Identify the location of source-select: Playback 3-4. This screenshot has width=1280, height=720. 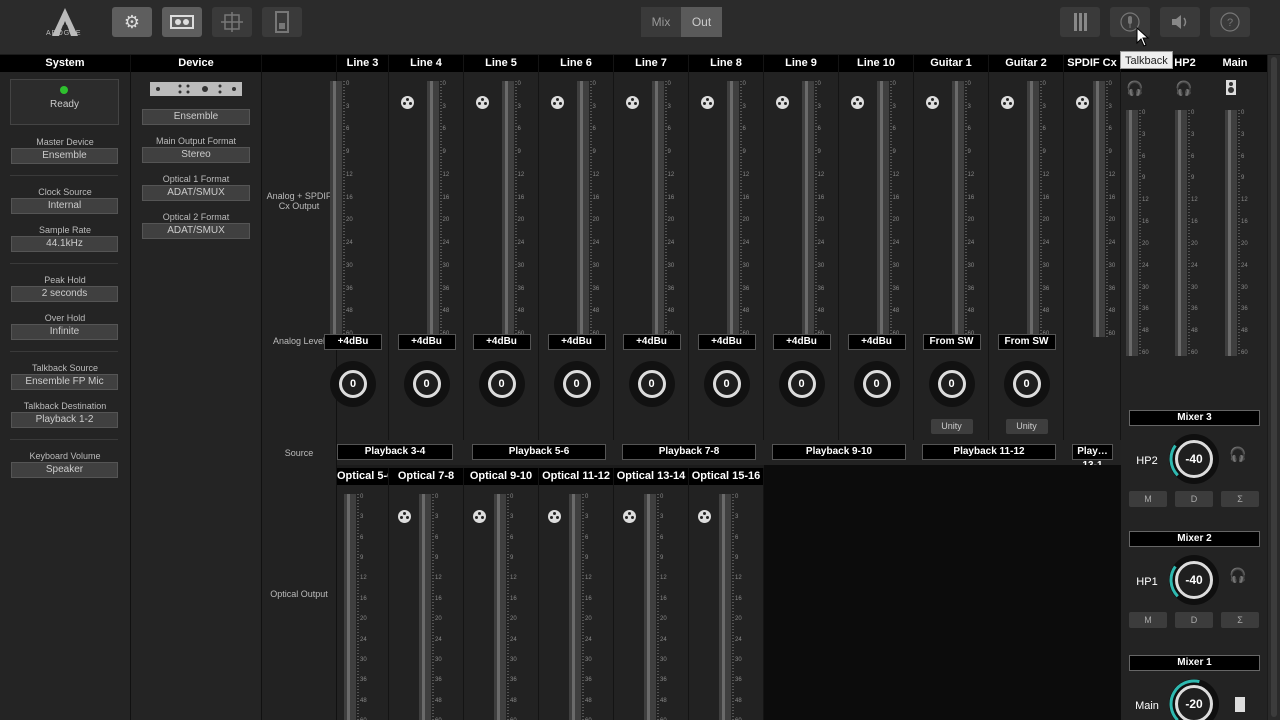
(395, 452).